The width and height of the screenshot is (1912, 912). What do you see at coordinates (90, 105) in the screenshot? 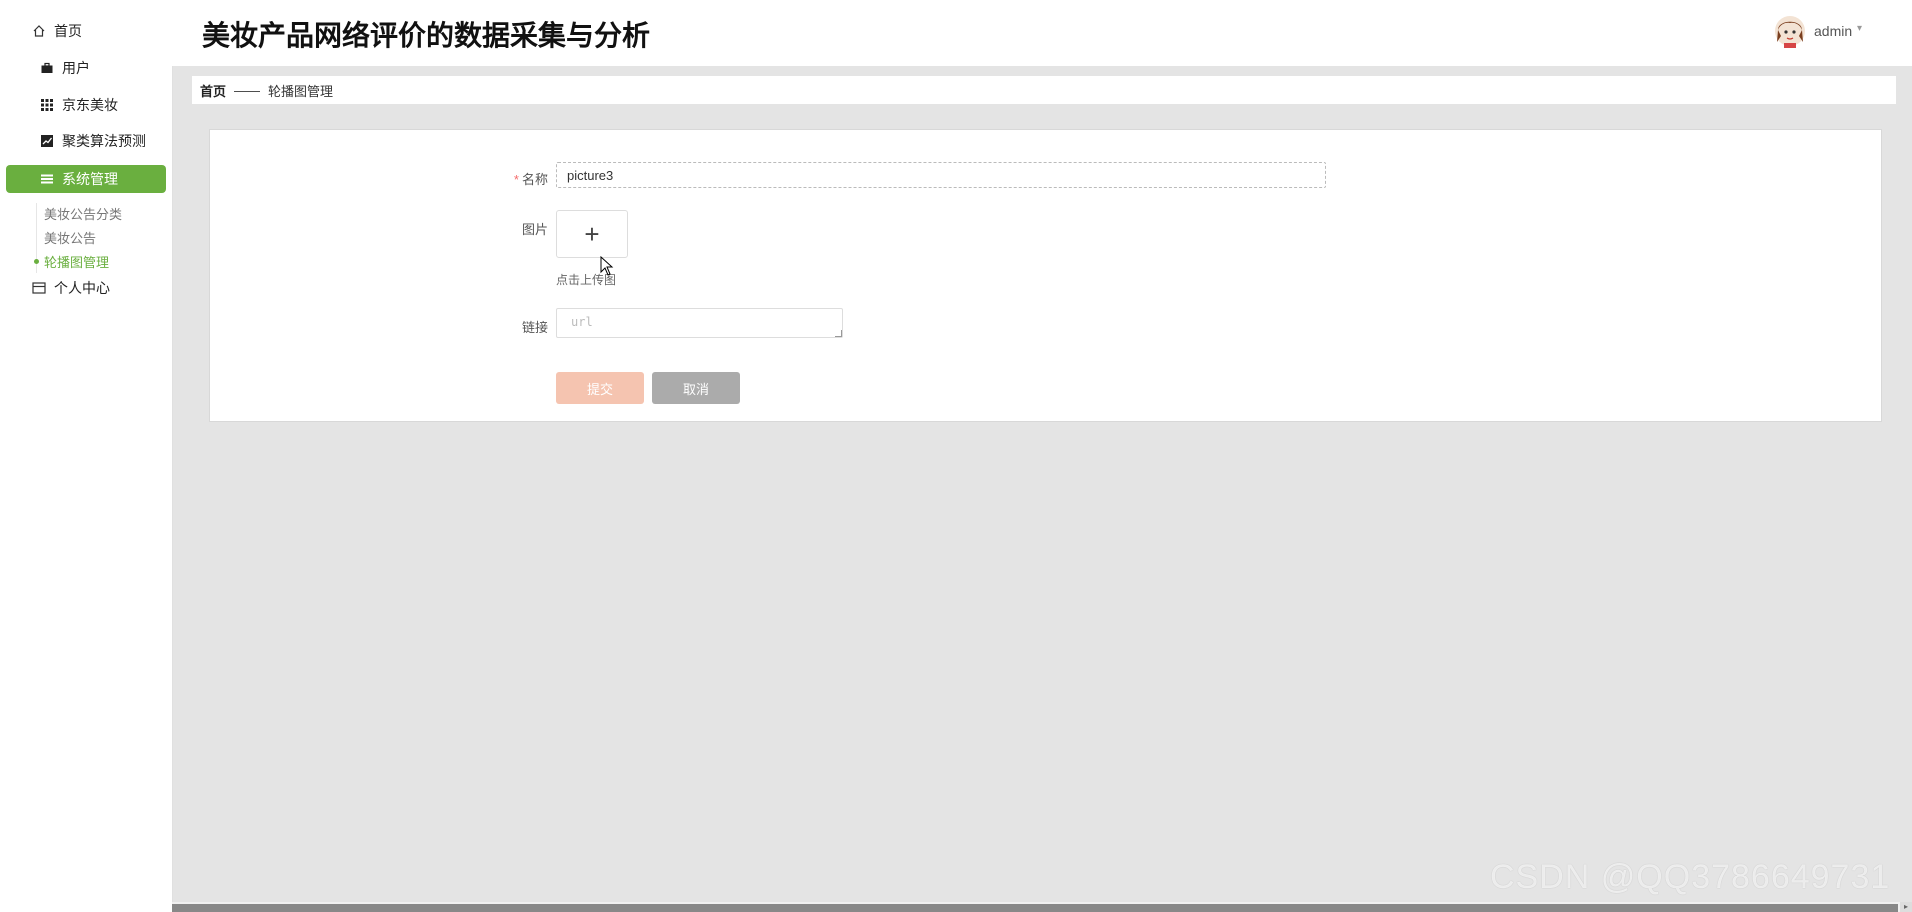
I see `sidebar-item-label: 京东美妆` at bounding box center [90, 105].